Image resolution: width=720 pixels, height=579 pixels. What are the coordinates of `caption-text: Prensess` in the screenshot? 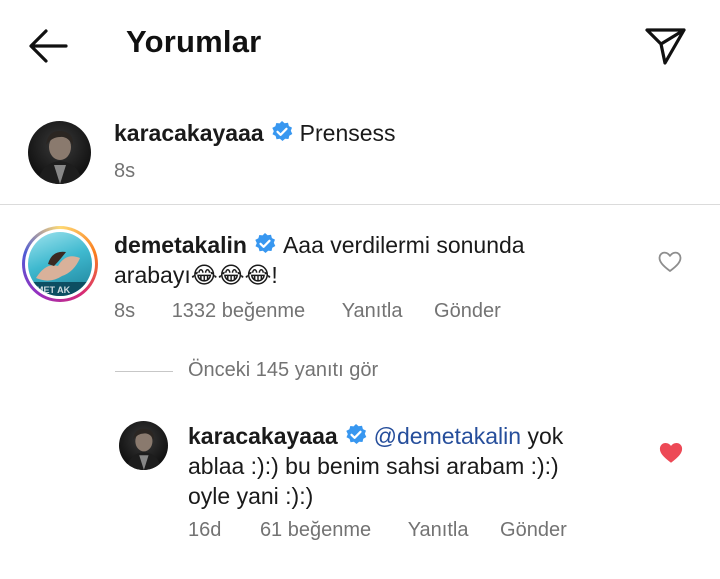 It's located at (347, 133).